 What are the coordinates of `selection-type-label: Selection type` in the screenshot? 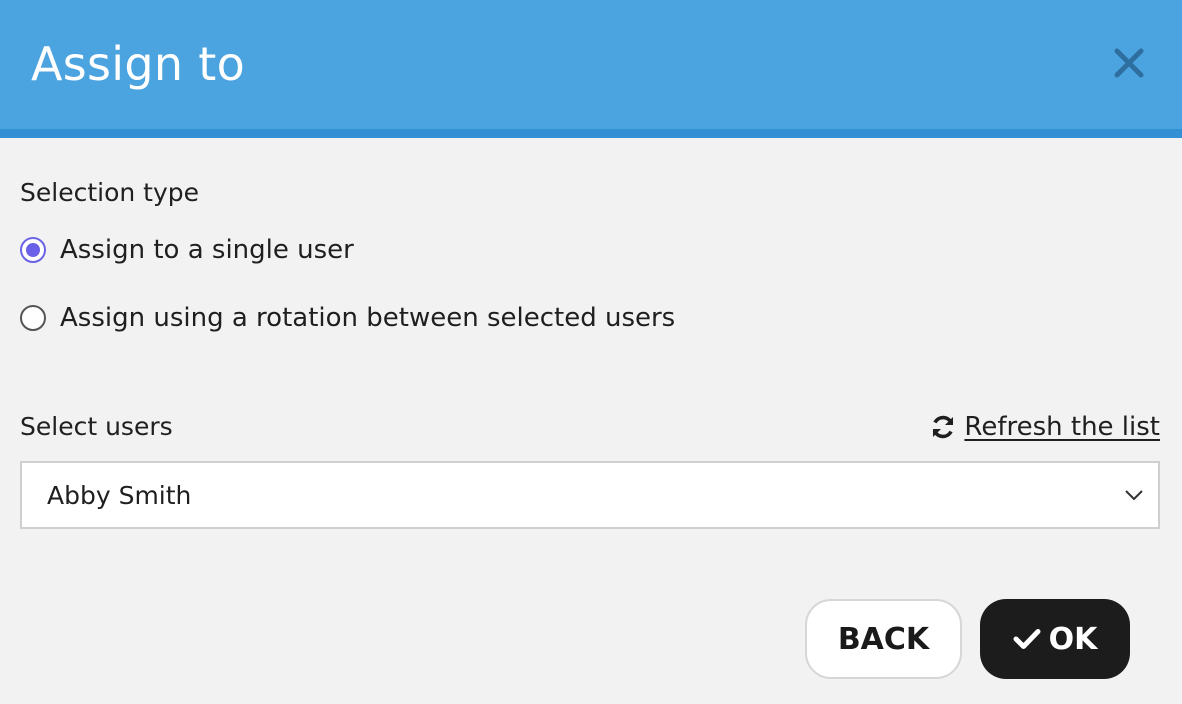 It's located at (110, 192).